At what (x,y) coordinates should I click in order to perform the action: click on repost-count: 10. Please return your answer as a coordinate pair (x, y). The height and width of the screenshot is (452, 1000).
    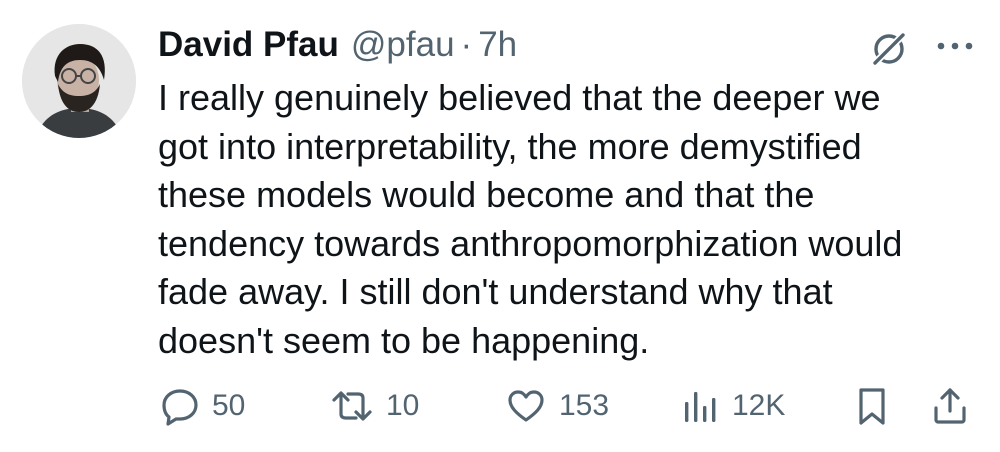
    Looking at the image, I should click on (403, 405).